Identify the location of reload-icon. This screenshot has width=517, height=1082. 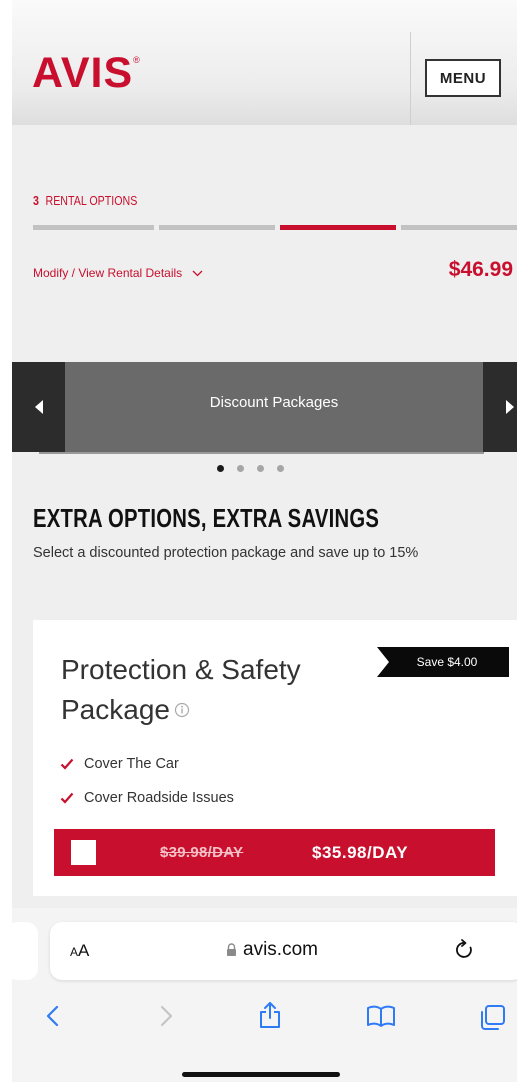
(465, 950).